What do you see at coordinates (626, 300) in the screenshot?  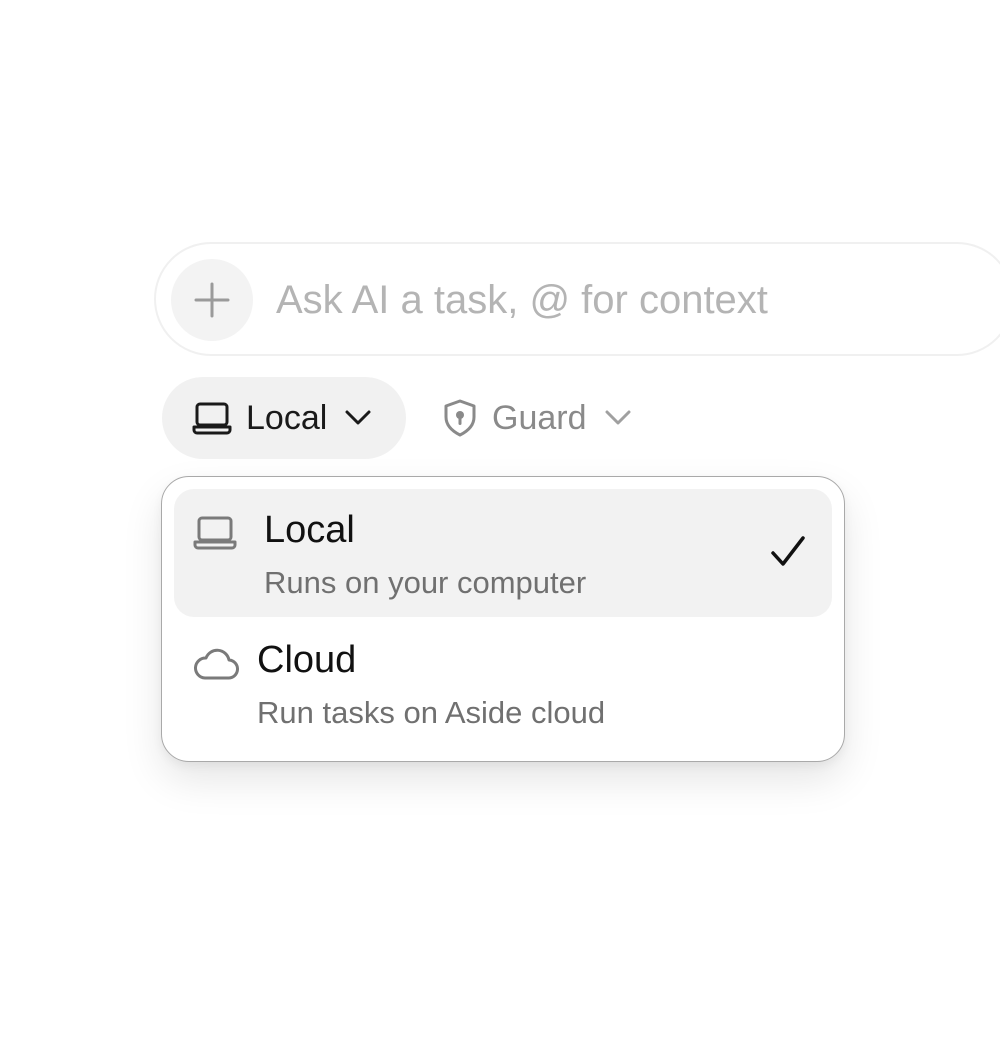 I see `prompt-input` at bounding box center [626, 300].